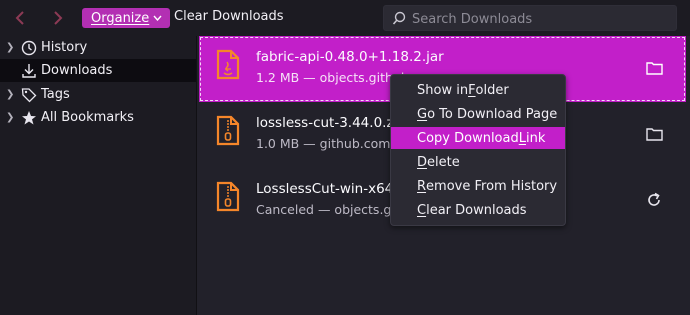 The width and height of the screenshot is (690, 315). What do you see at coordinates (157, 18) in the screenshot?
I see `chevron-down-icon` at bounding box center [157, 18].